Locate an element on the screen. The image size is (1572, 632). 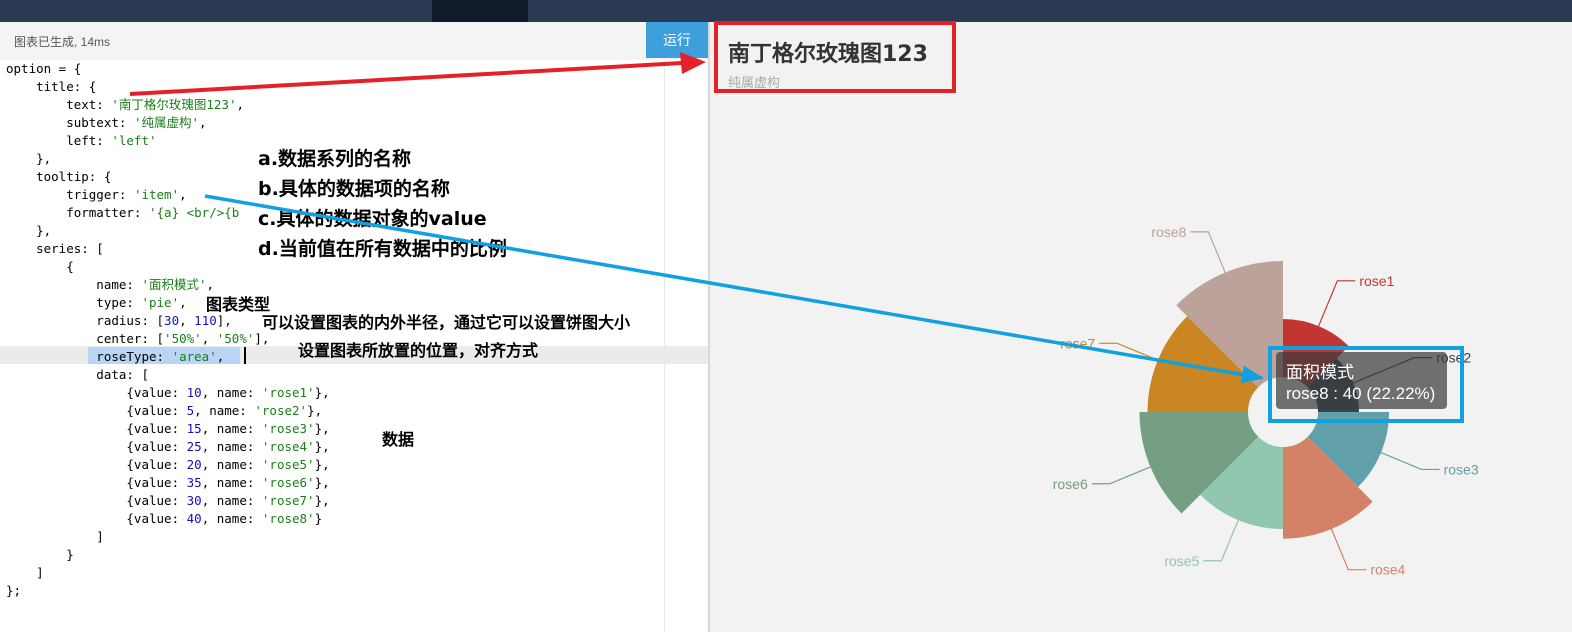
slice-label-rose8: rose8 is located at coordinates (1168, 232).